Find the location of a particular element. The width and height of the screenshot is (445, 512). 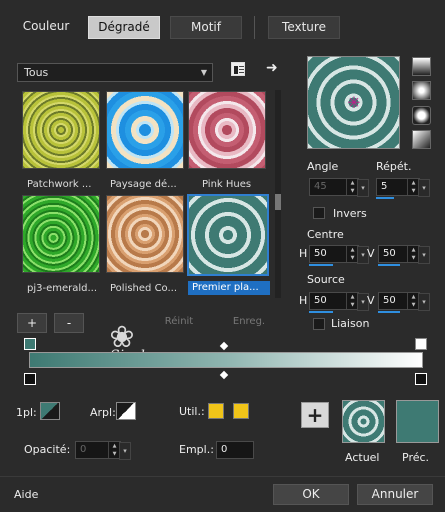

source-h-label: H is located at coordinates (303, 300).